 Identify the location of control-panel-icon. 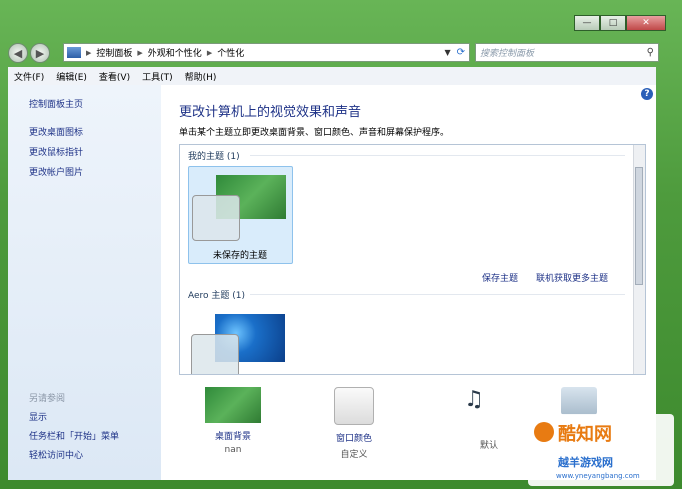
(74, 52).